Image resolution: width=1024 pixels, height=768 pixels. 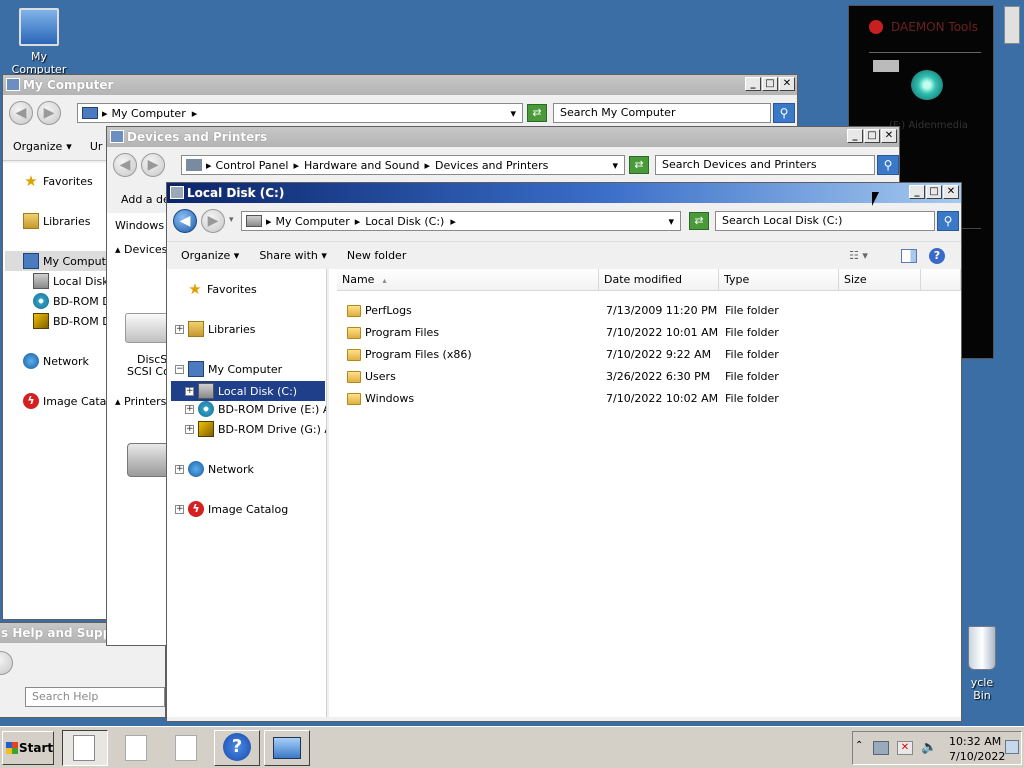 I want to click on column-header-date: Date modified, so click(x=659, y=280).